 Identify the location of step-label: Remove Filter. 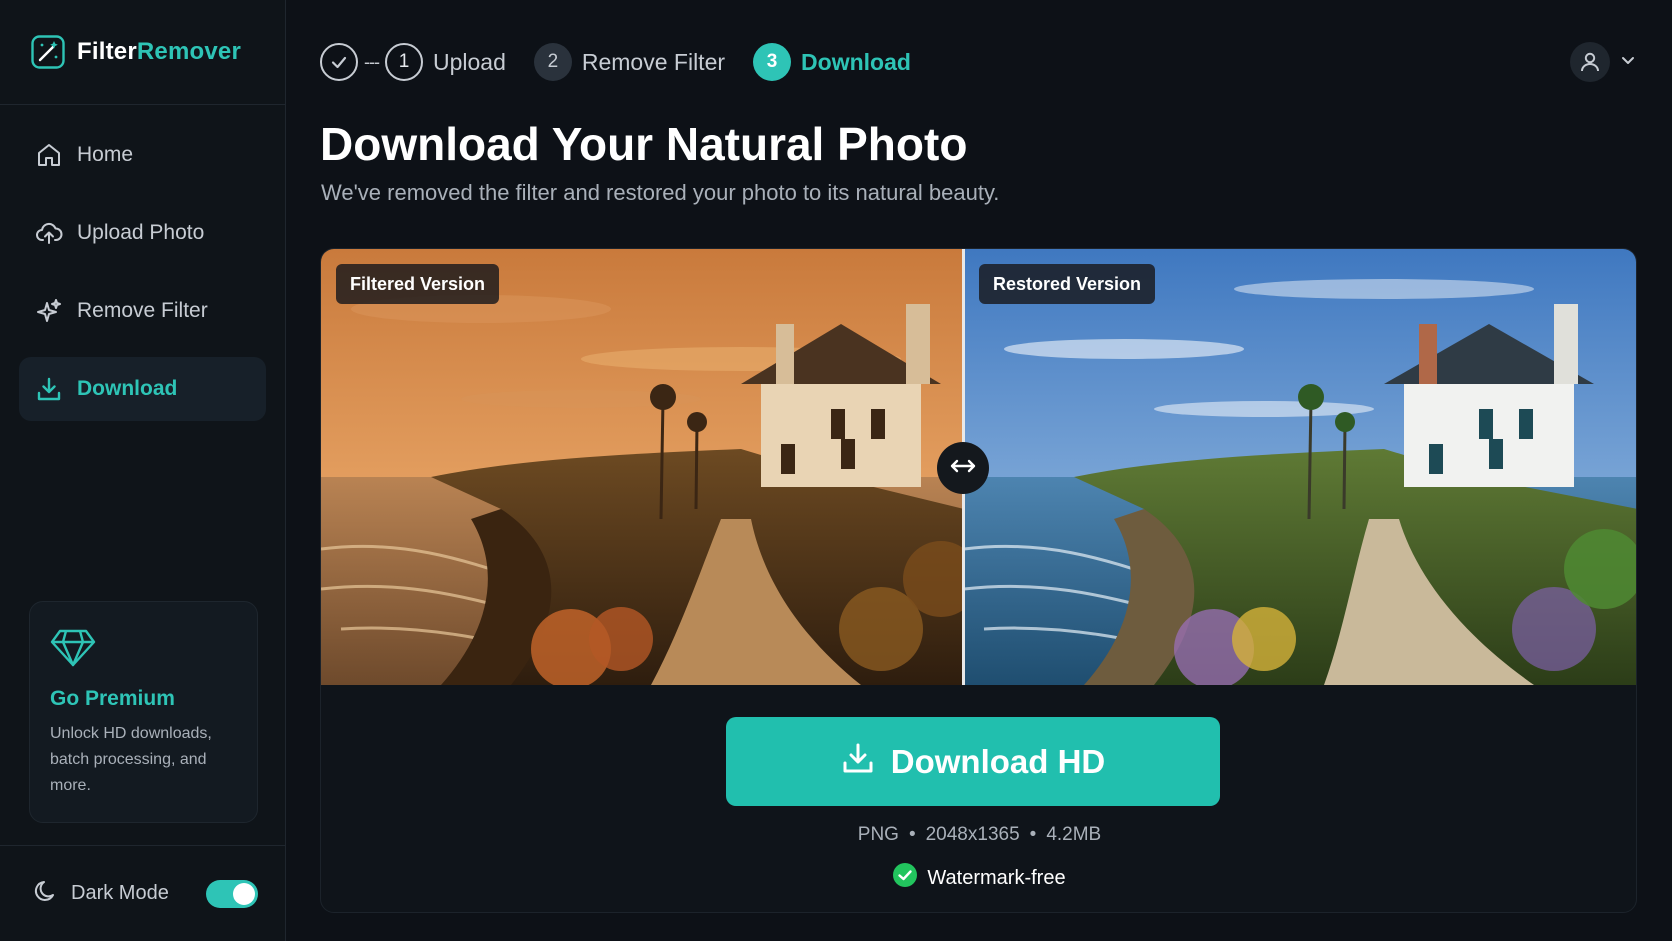
(653, 61).